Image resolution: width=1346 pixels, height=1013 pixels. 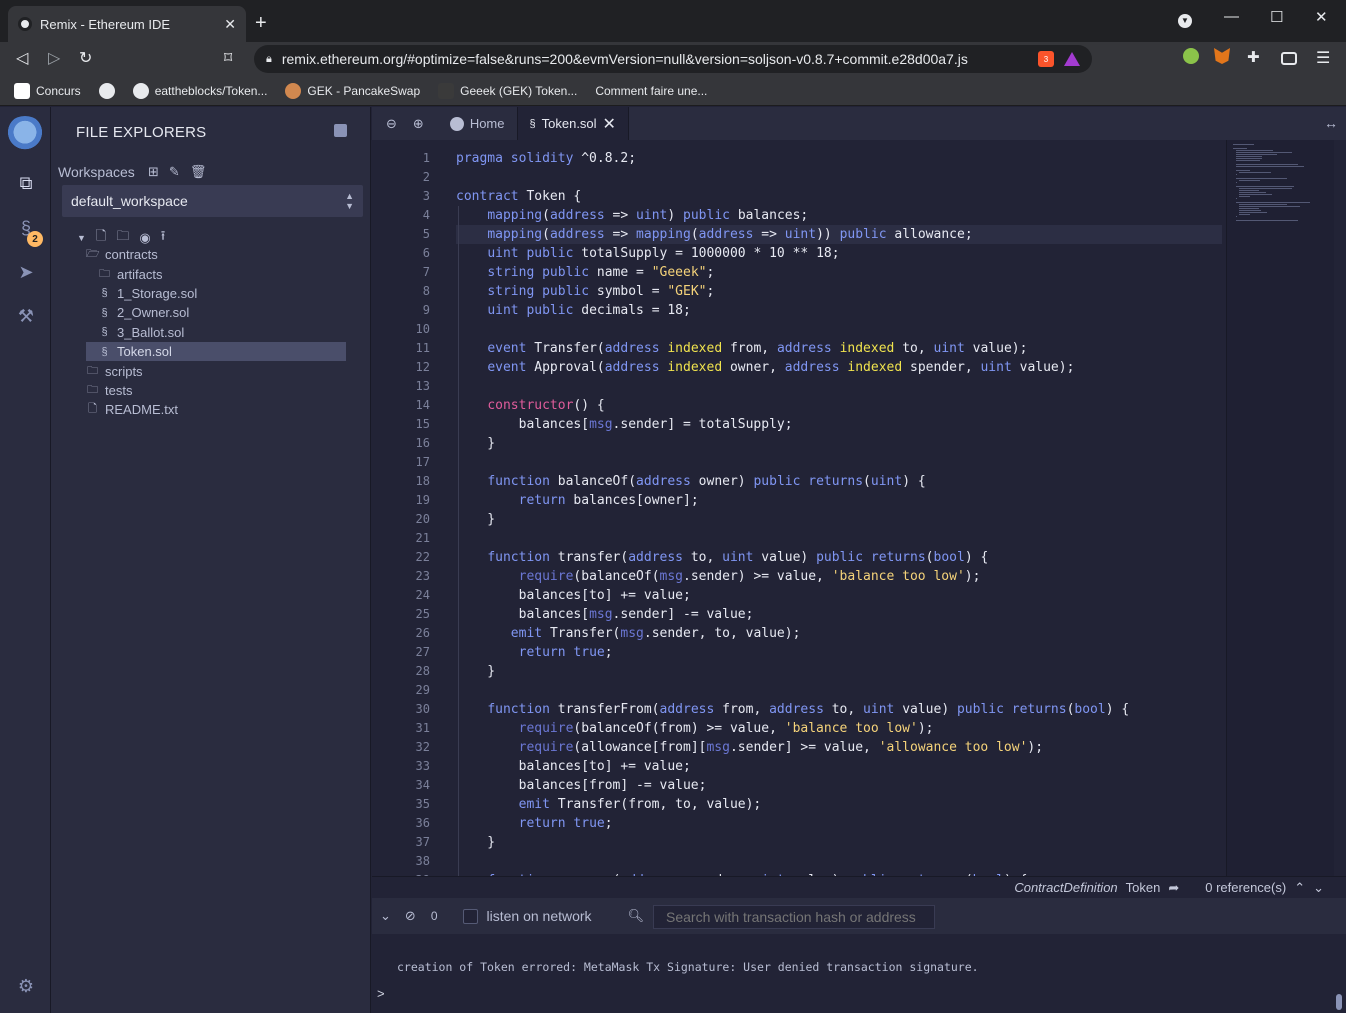 What do you see at coordinates (585, 291) in the screenshot?
I see `code-line: string public symbol = "GEK";` at bounding box center [585, 291].